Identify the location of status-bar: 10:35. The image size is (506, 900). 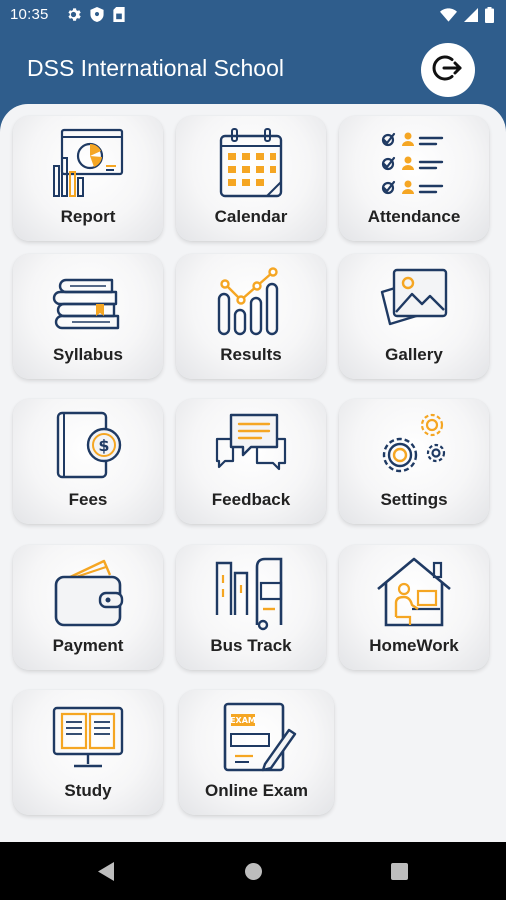
(253, 16).